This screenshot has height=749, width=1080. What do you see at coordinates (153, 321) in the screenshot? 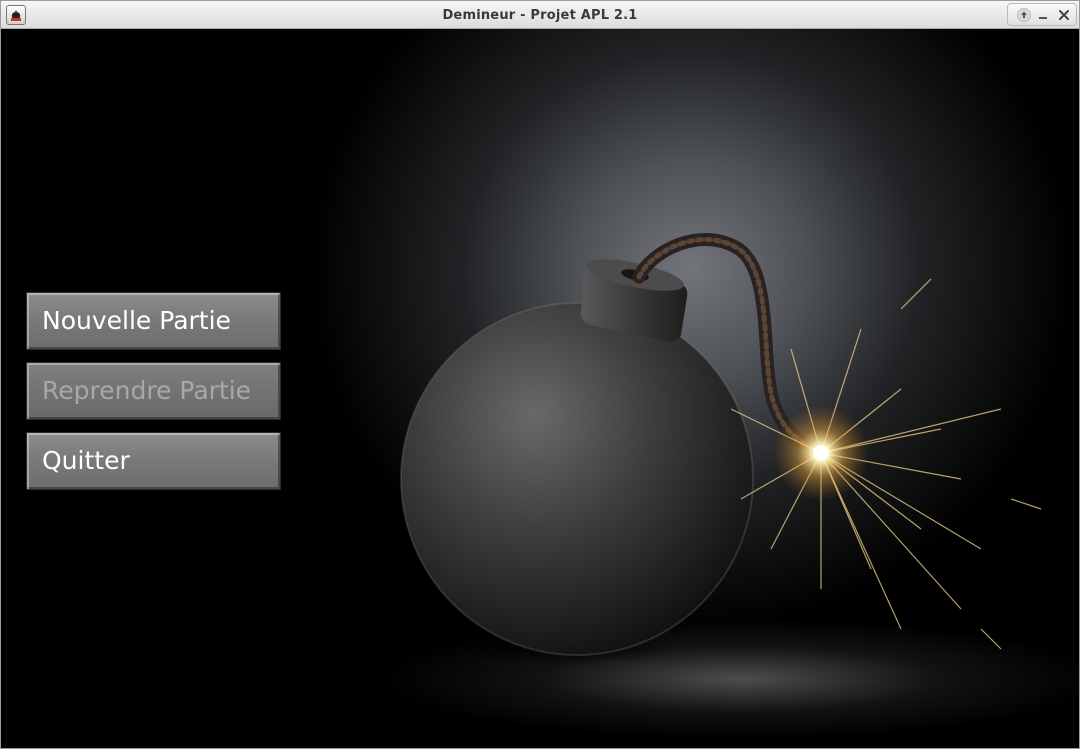
I see `new-game-button: Nouvelle Partie` at bounding box center [153, 321].